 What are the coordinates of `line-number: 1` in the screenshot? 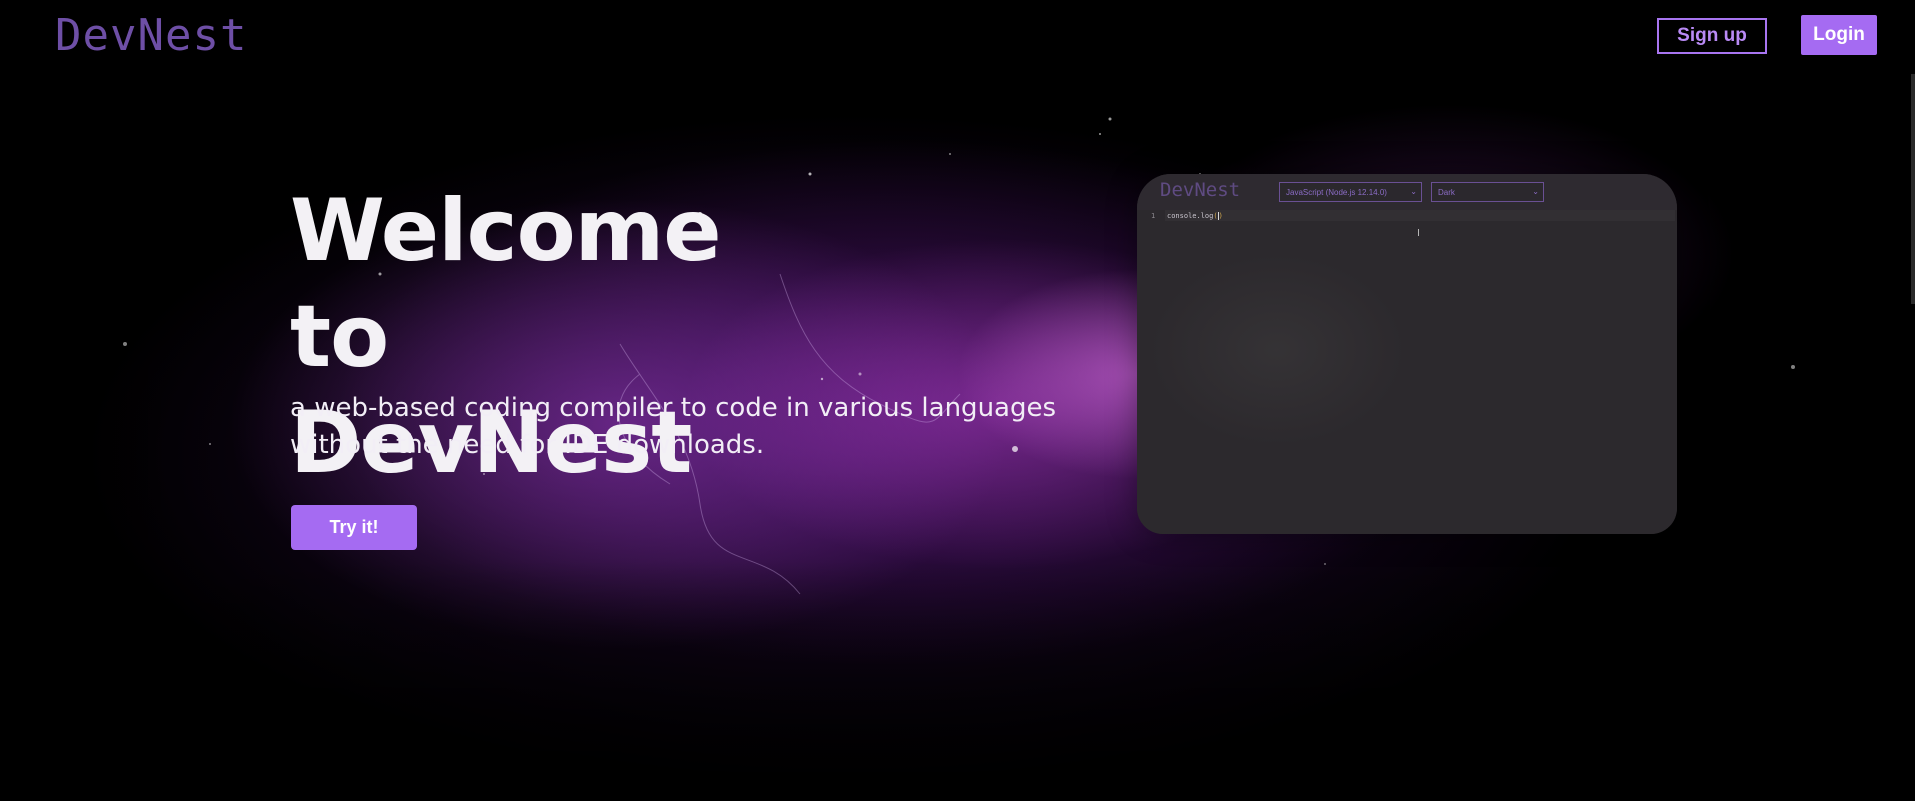 It's located at (1153, 216).